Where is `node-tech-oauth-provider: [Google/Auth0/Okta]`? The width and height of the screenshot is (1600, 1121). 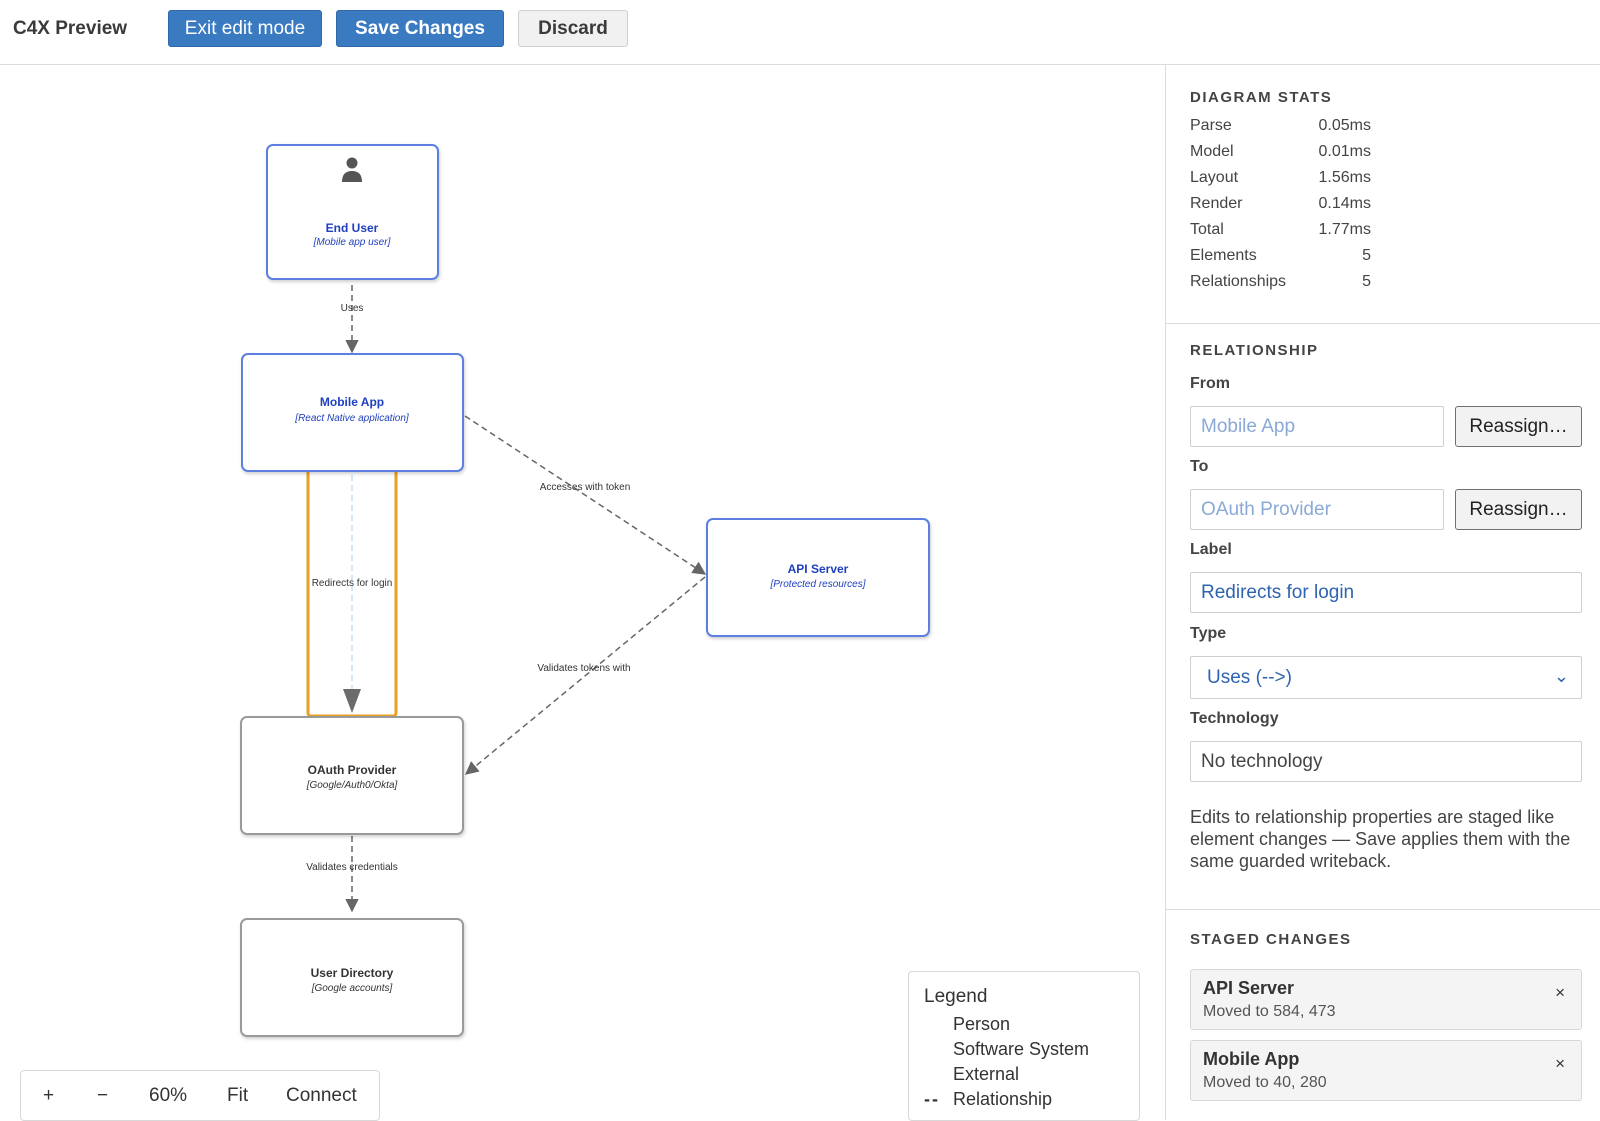
node-tech-oauth-provider: [Google/Auth0/Okta] is located at coordinates (352, 785).